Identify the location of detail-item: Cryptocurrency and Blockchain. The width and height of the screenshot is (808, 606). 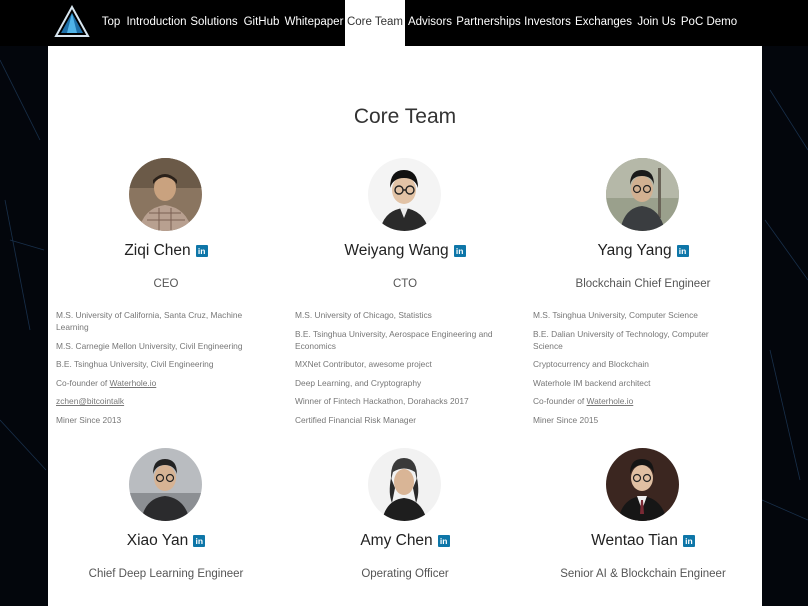
(591, 364).